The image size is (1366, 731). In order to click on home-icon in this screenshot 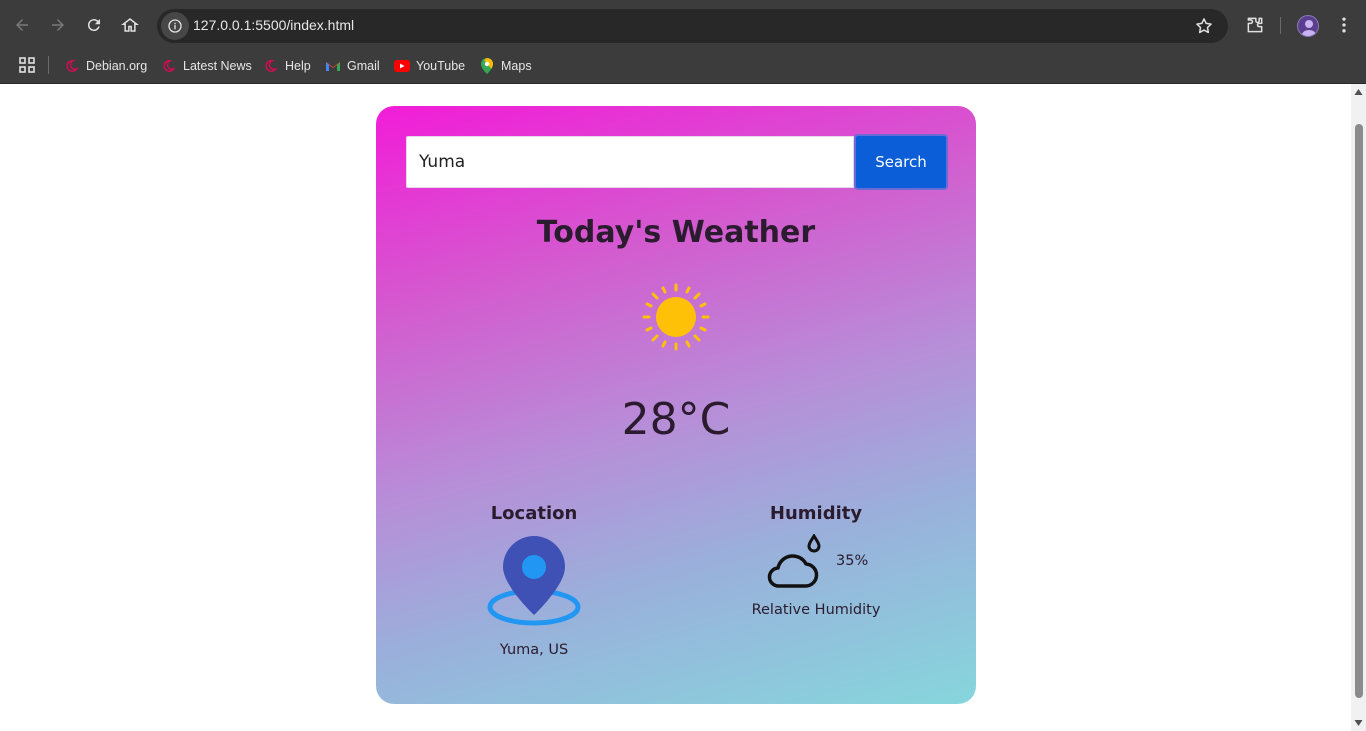, I will do `click(130, 25)`.